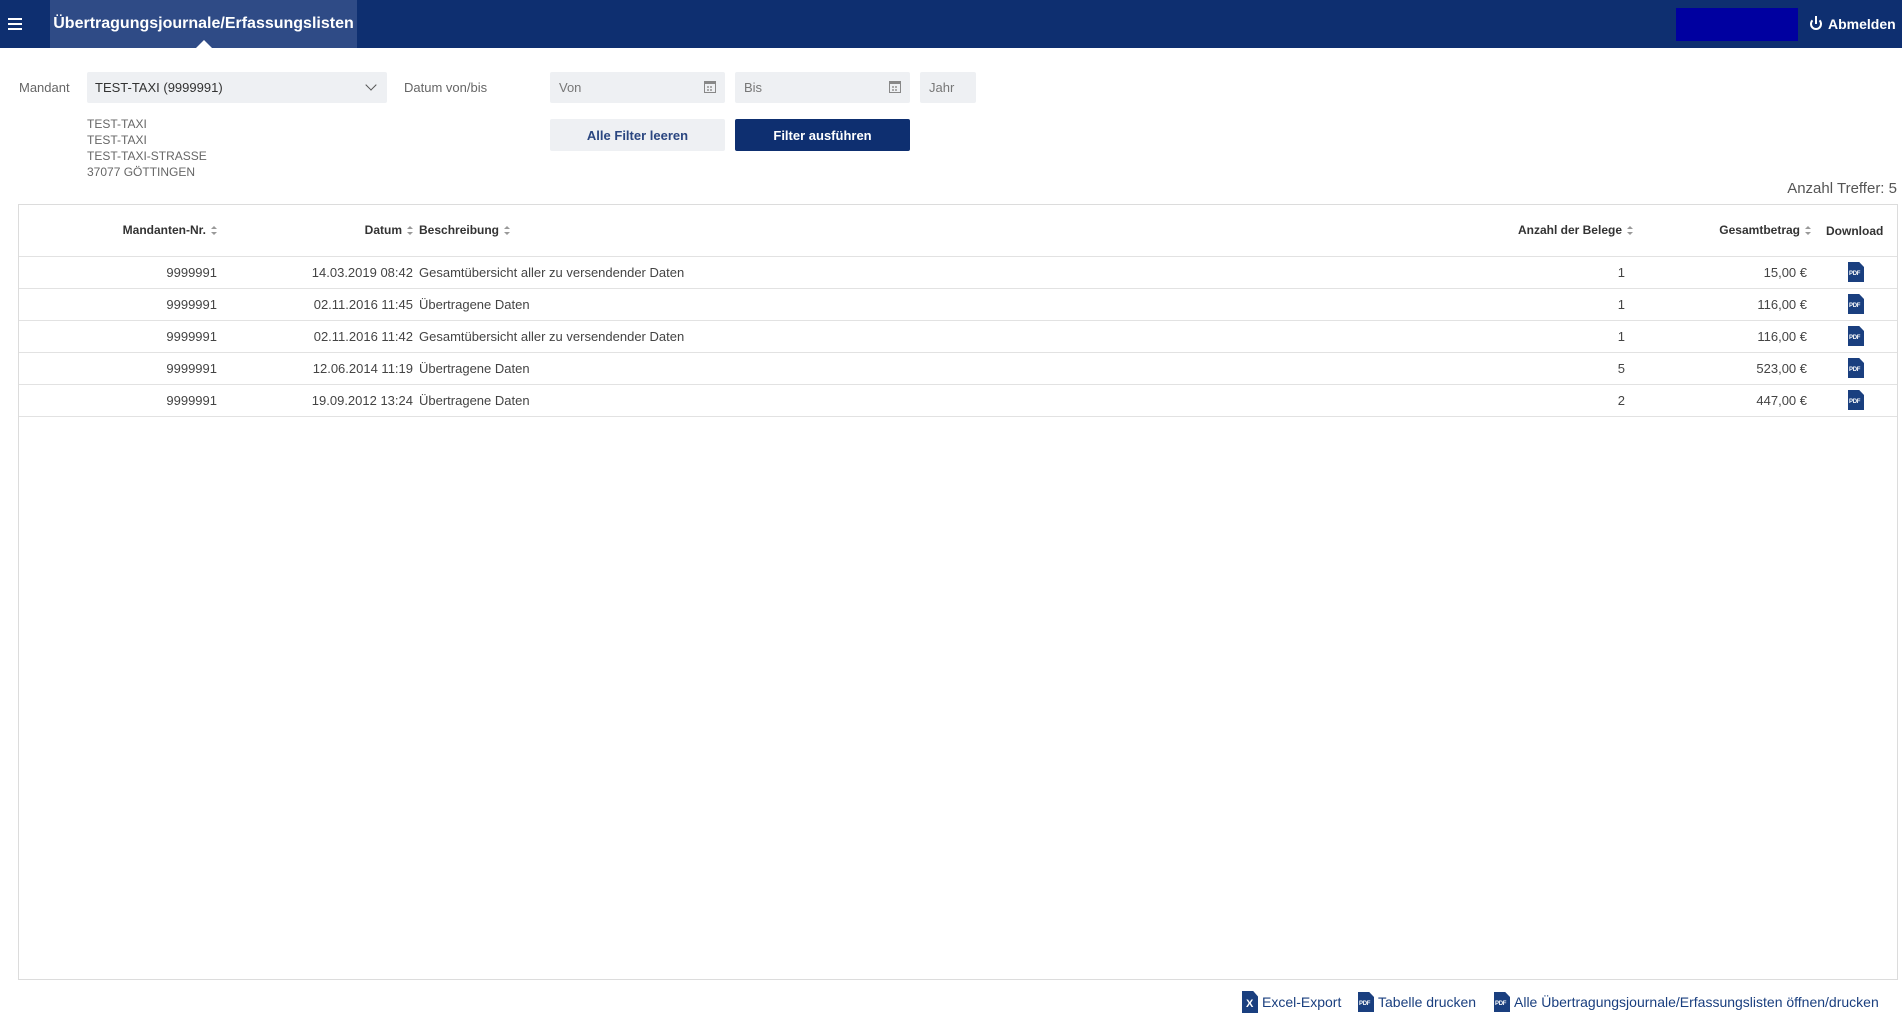  I want to click on mandant-selected-value: TEST-TAXI (9999991), so click(159, 87).